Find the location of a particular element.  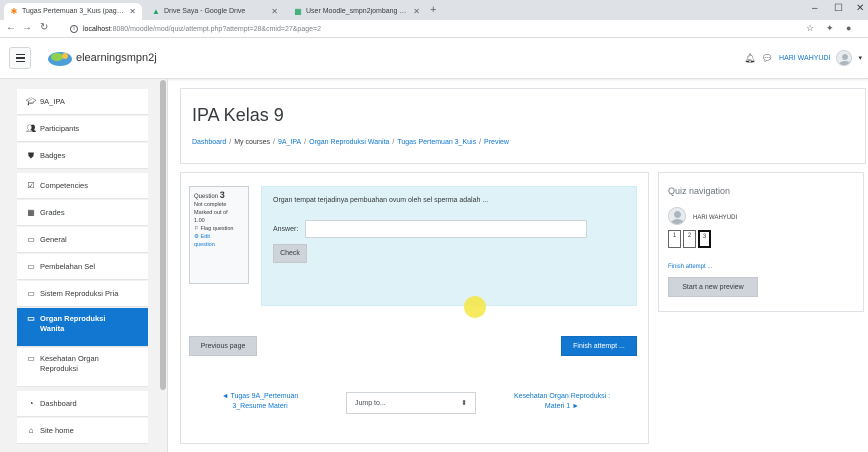

tab-quiz: ✱ Tugas Pertemuan 3_Kuis (page 2 ... ✕ is located at coordinates (73, 11).